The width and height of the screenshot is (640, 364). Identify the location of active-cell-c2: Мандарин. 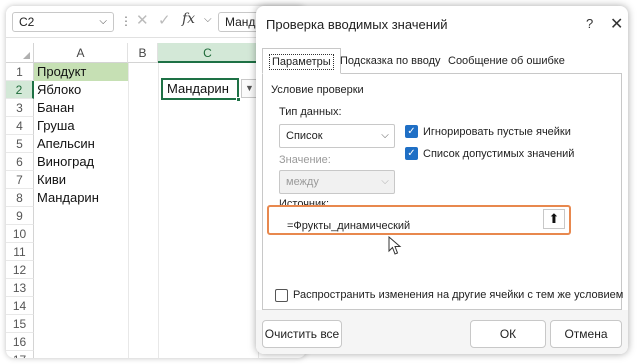
(201, 90).